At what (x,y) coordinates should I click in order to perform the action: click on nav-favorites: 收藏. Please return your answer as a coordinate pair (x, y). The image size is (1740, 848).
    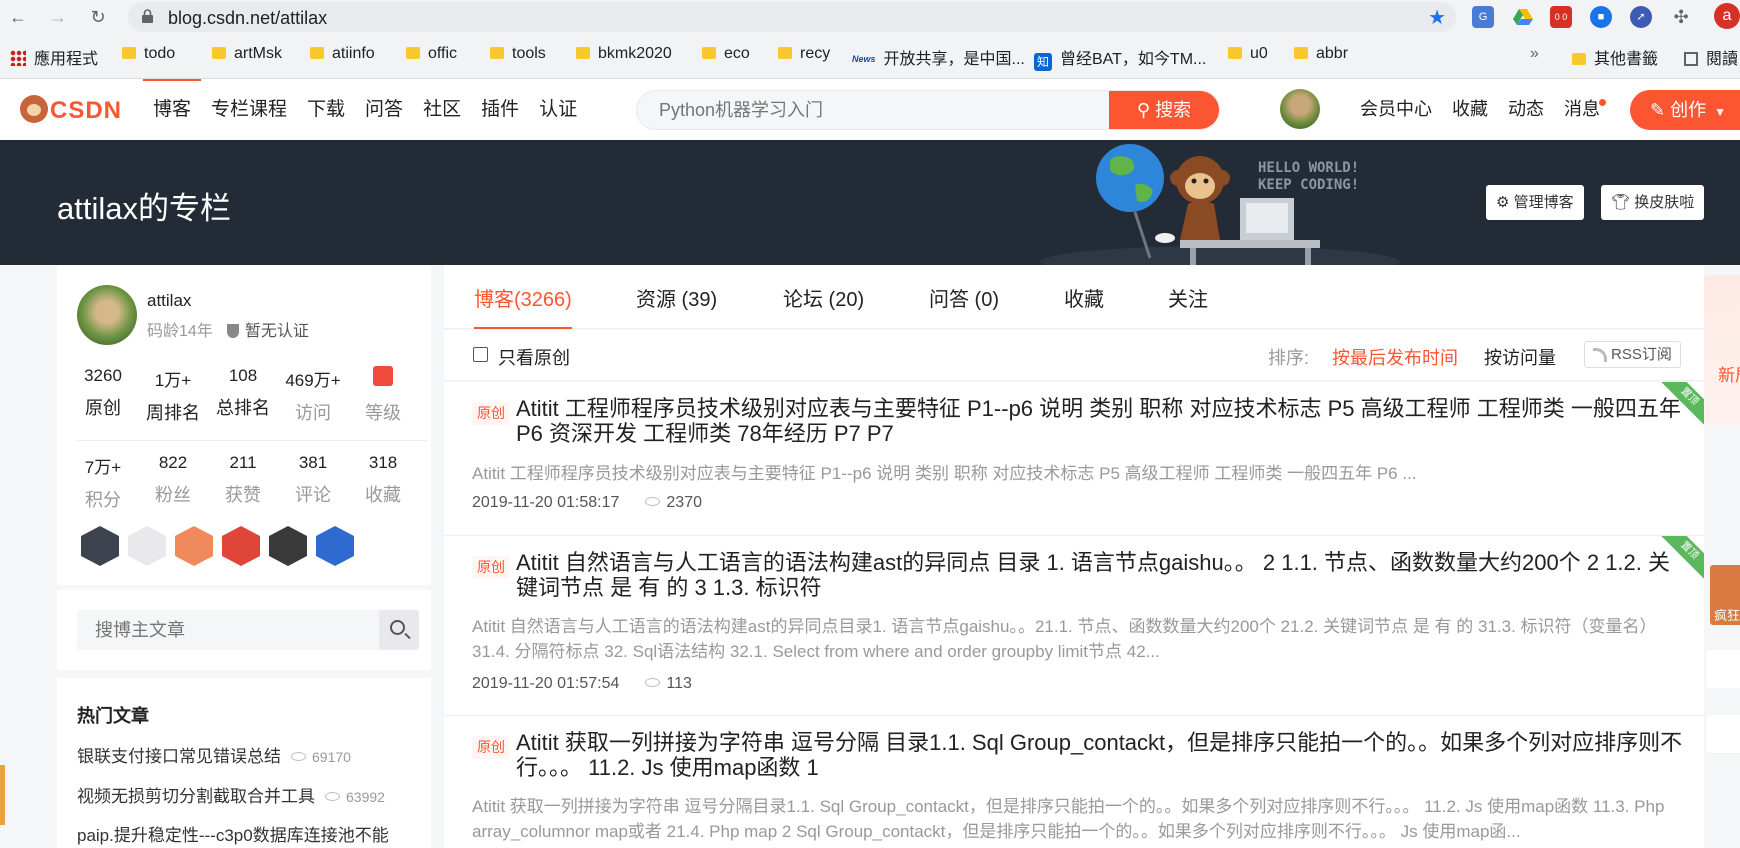
    Looking at the image, I should click on (1470, 109).